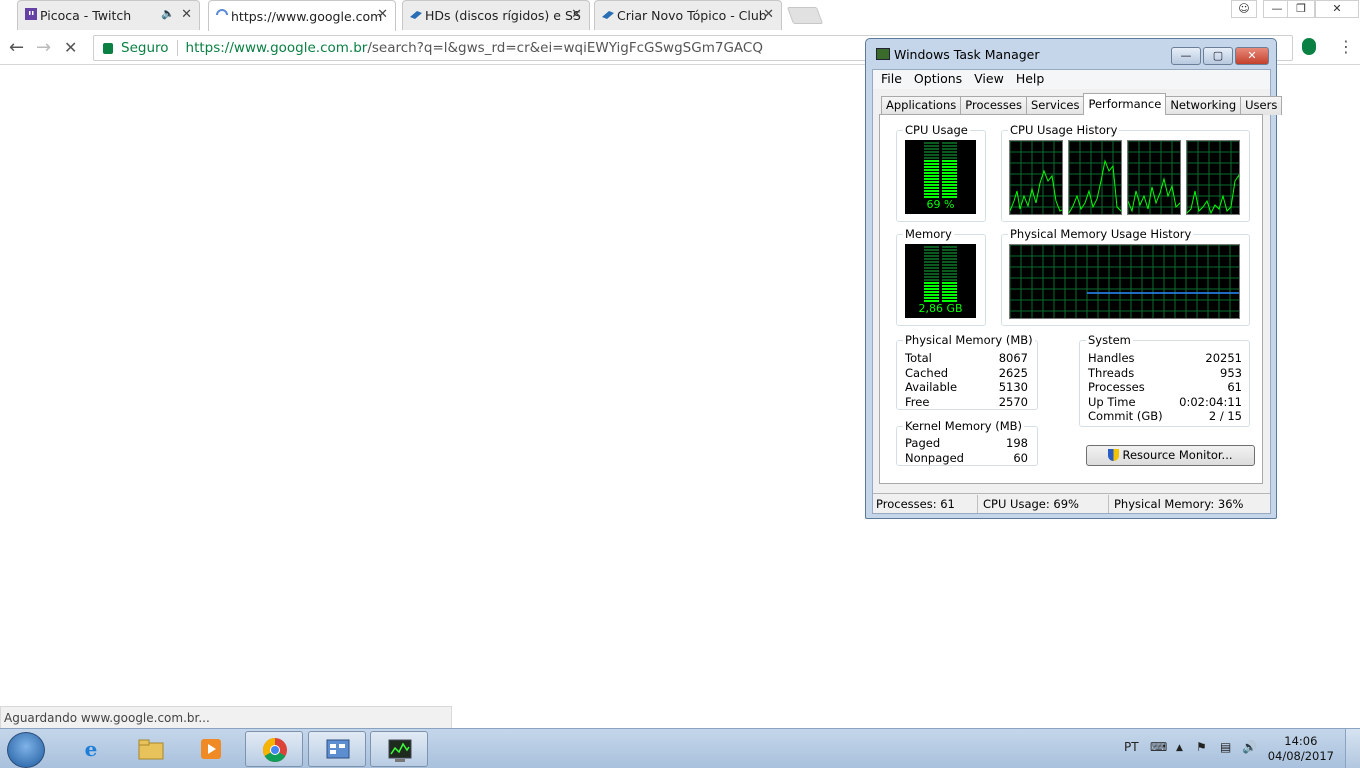 The height and width of the screenshot is (768, 1360). I want to click on window-title: Windows Task Manager, so click(958, 54).